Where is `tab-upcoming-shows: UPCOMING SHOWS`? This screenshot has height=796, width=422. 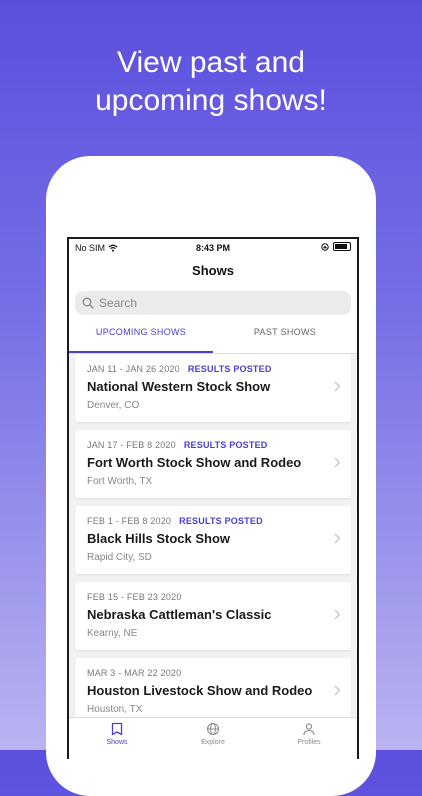
tab-upcoming-shows: UPCOMING SHOWS is located at coordinates (141, 337).